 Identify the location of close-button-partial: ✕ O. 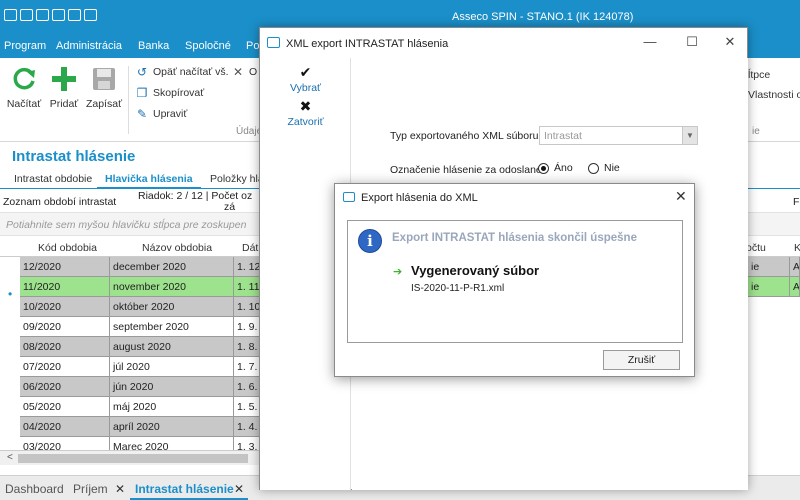
(245, 72).